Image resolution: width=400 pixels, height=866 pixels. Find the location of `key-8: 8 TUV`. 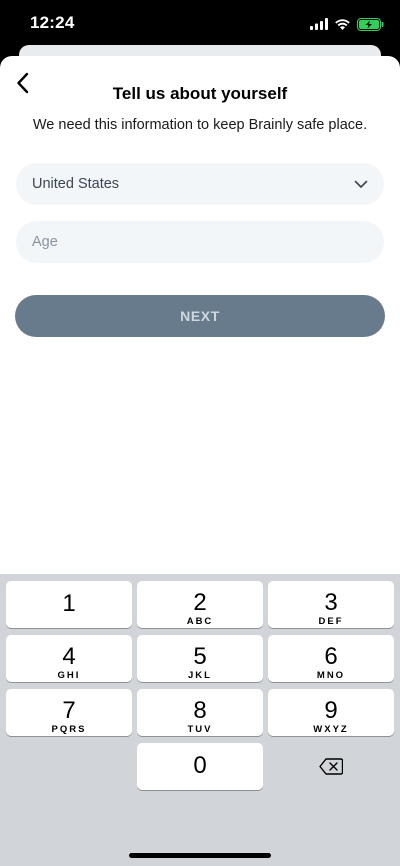

key-8: 8 TUV is located at coordinates (200, 712).